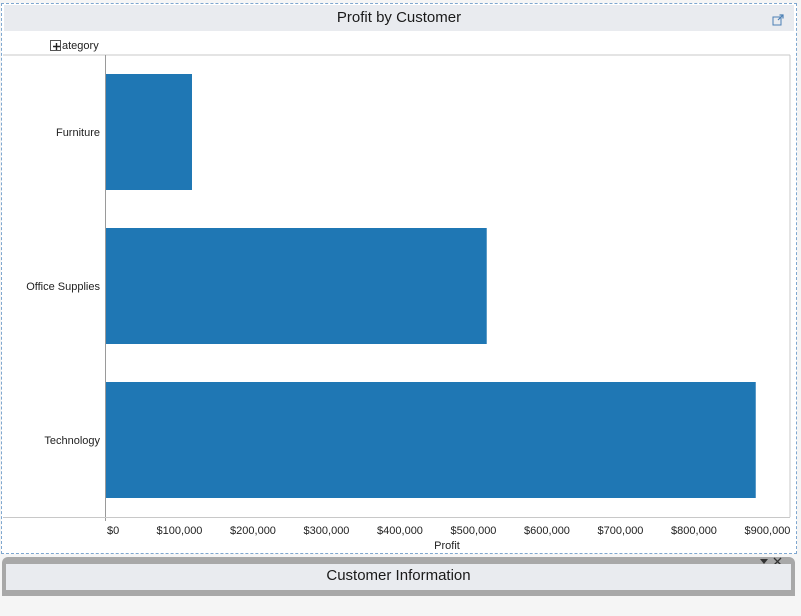  Describe the element at coordinates (397, 564) in the screenshot. I see `resize-grip-icon` at that location.